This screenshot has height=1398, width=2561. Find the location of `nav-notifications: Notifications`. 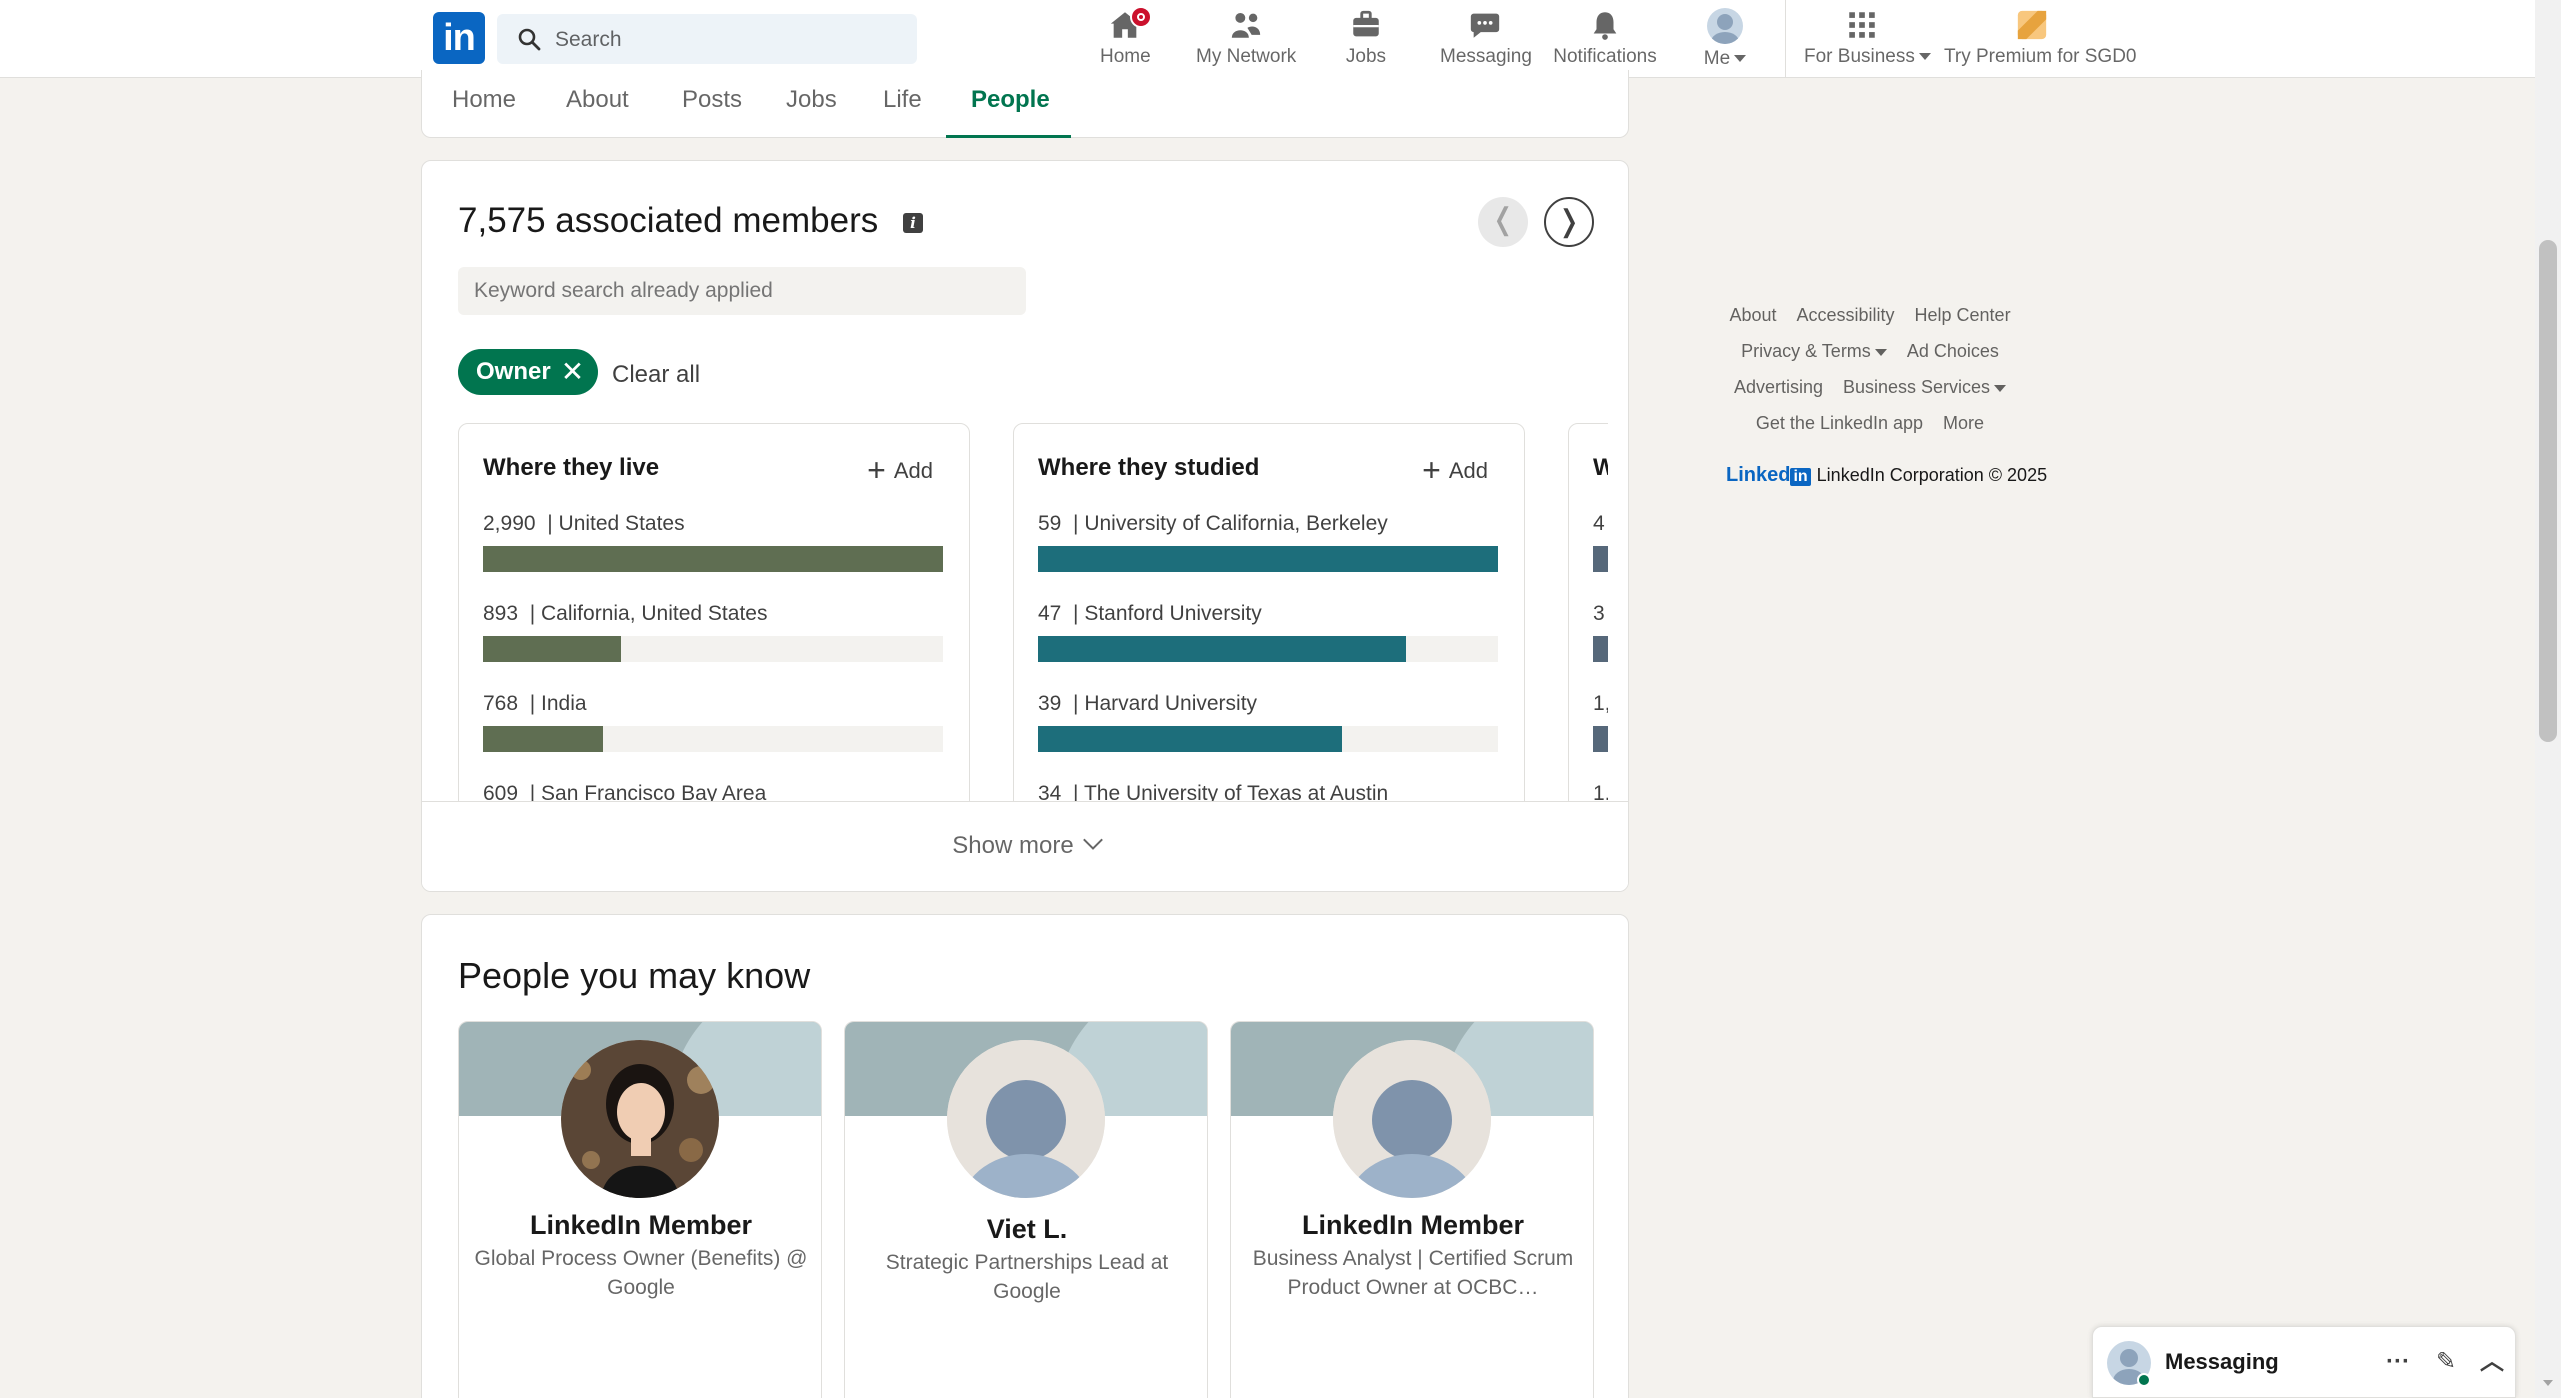

nav-notifications: Notifications is located at coordinates (1605, 39).